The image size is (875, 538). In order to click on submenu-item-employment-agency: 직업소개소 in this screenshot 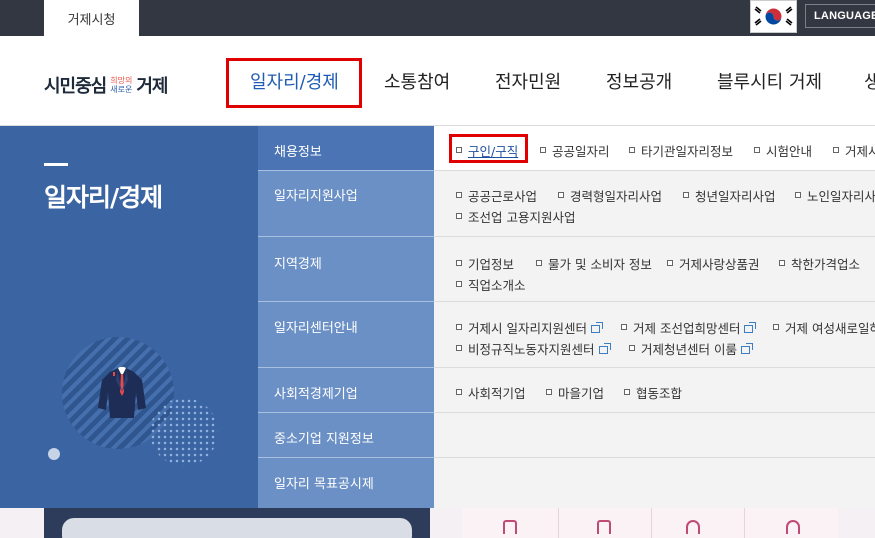, I will do `click(491, 284)`.